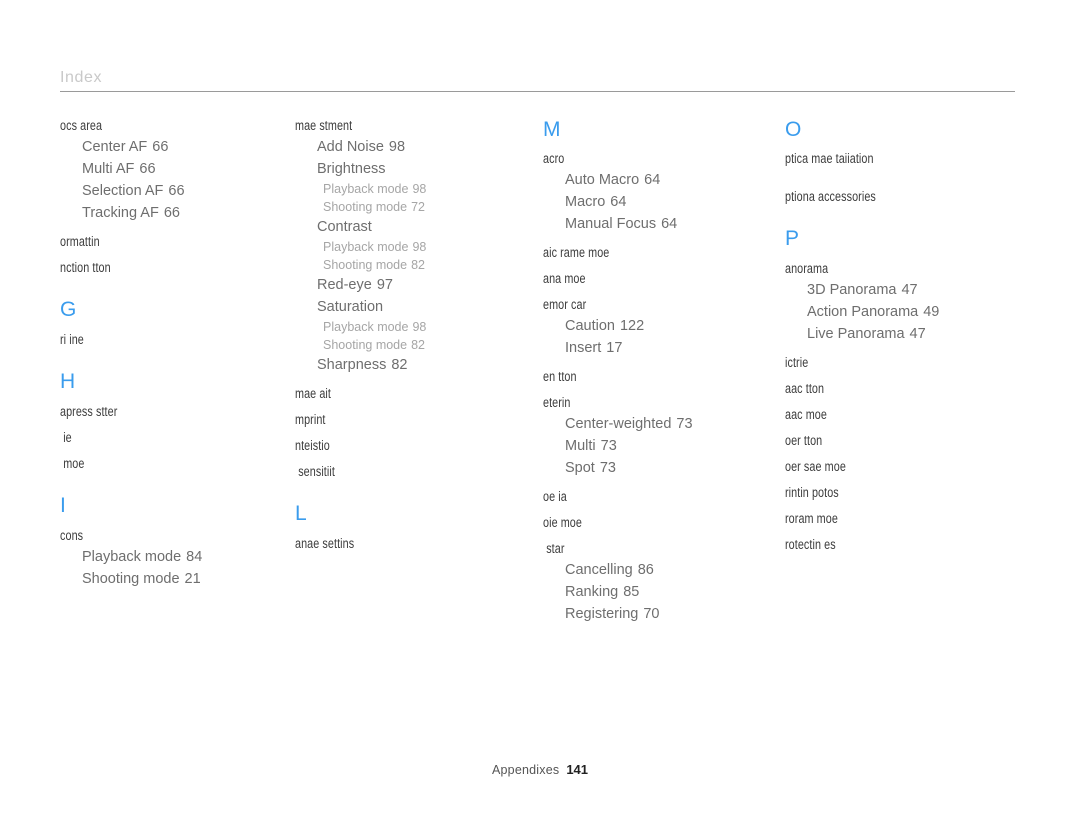  What do you see at coordinates (641, 348) in the screenshot?
I see `index-entry-level2: Insert 17` at bounding box center [641, 348].